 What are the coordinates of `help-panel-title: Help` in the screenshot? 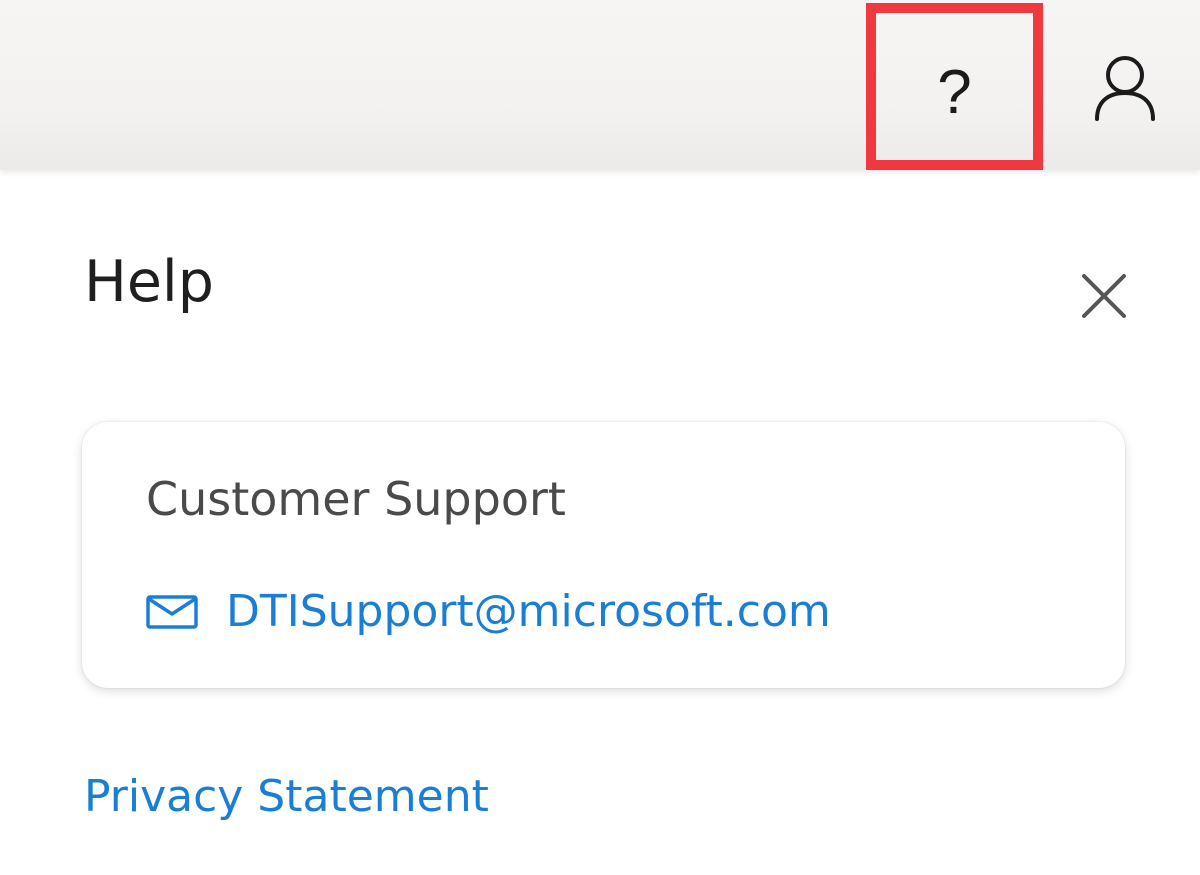 It's located at (149, 282).